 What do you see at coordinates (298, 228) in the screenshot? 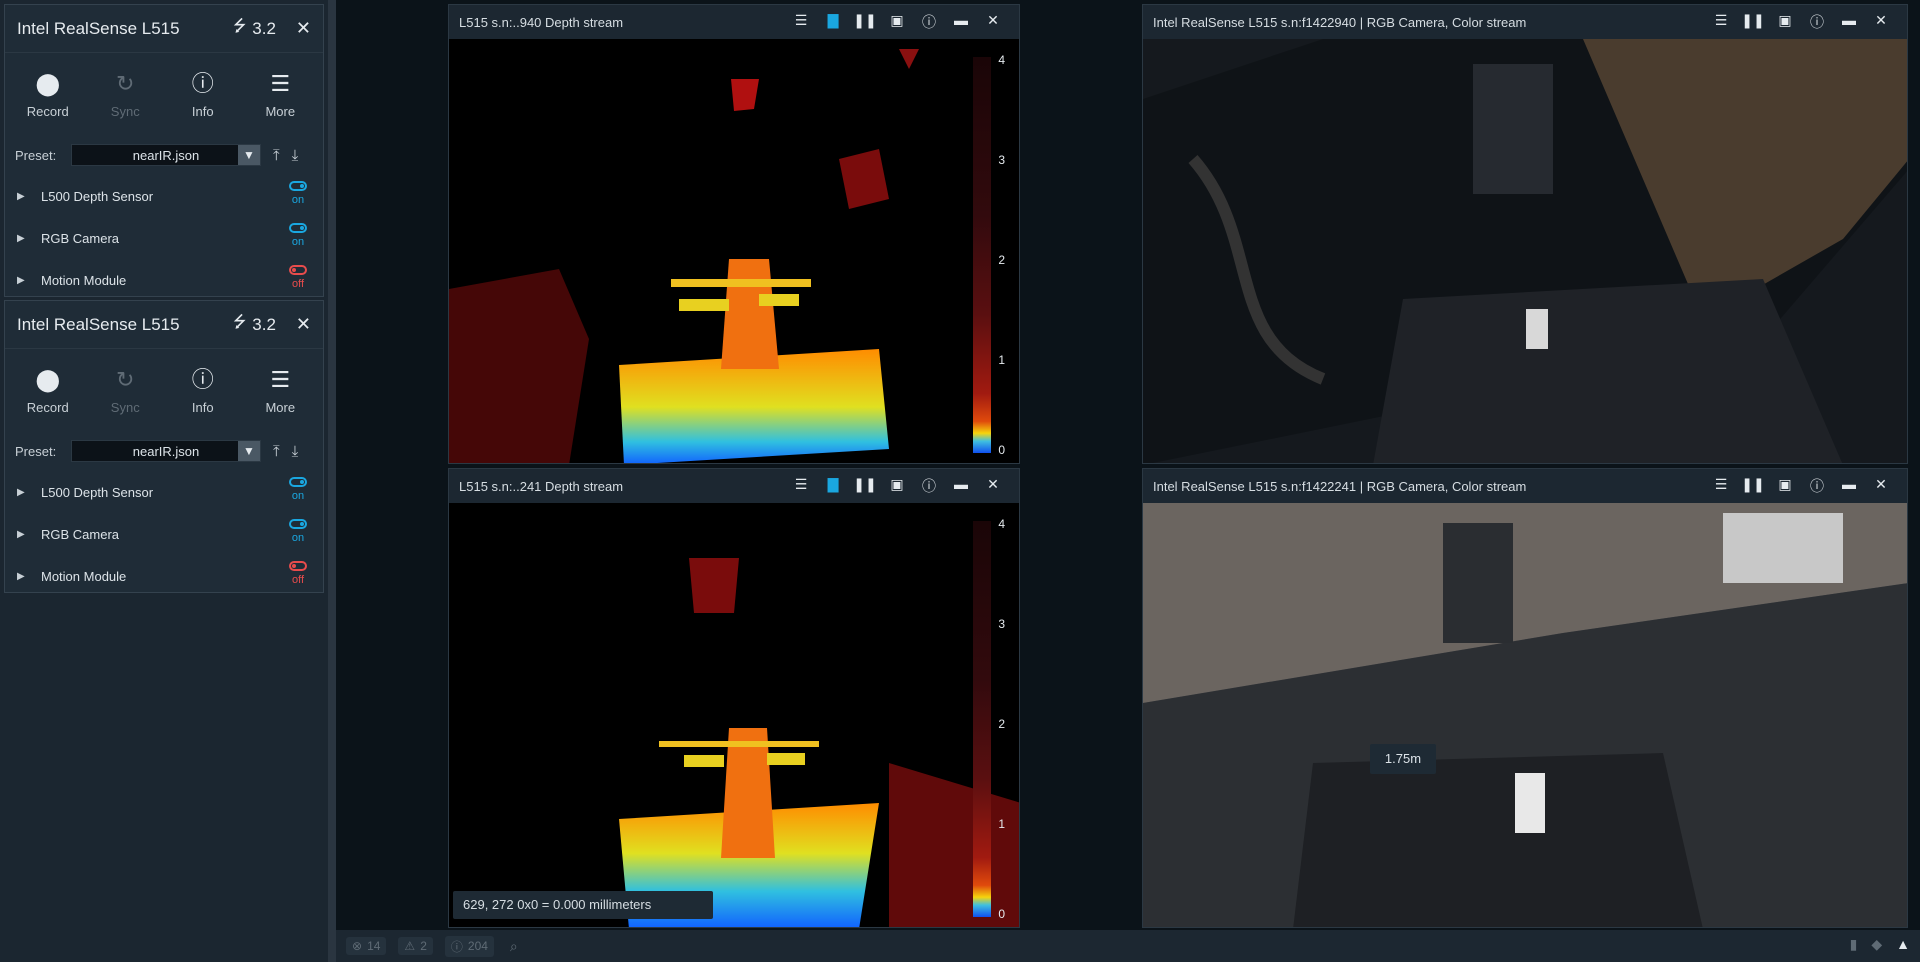
I see `toggle-switch-icon` at bounding box center [298, 228].